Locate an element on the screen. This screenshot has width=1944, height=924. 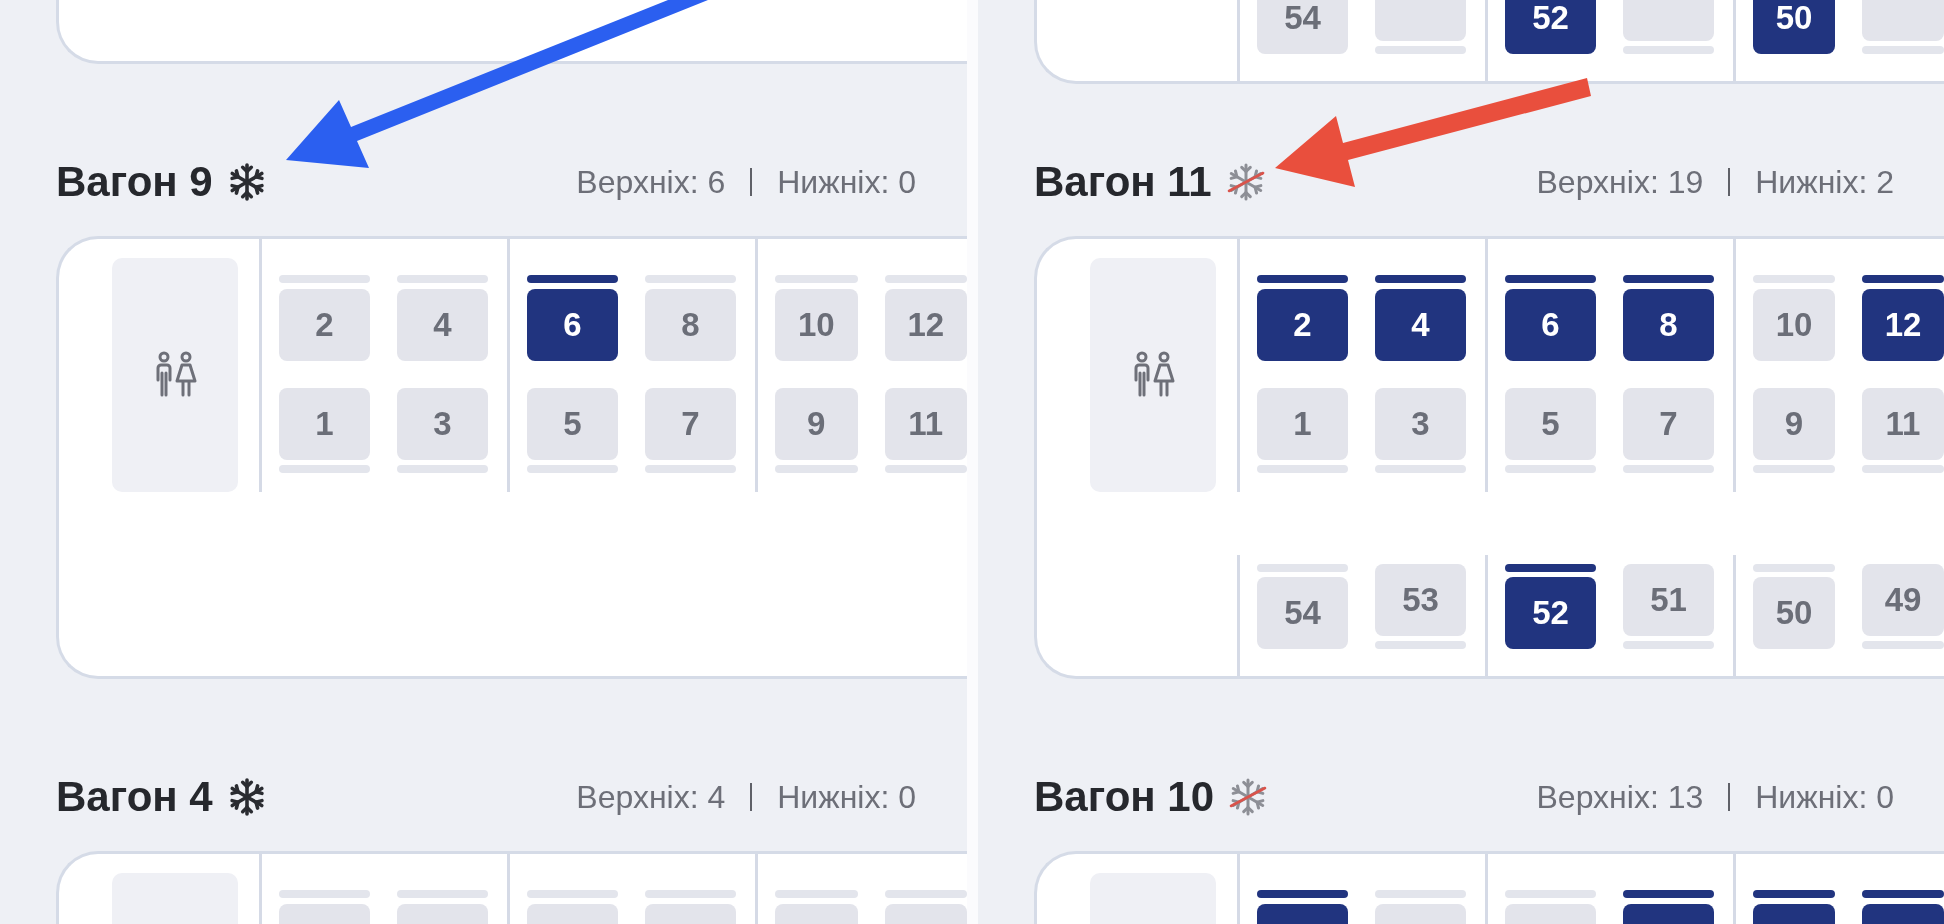
seat-button: 53 is located at coordinates (1420, 600).